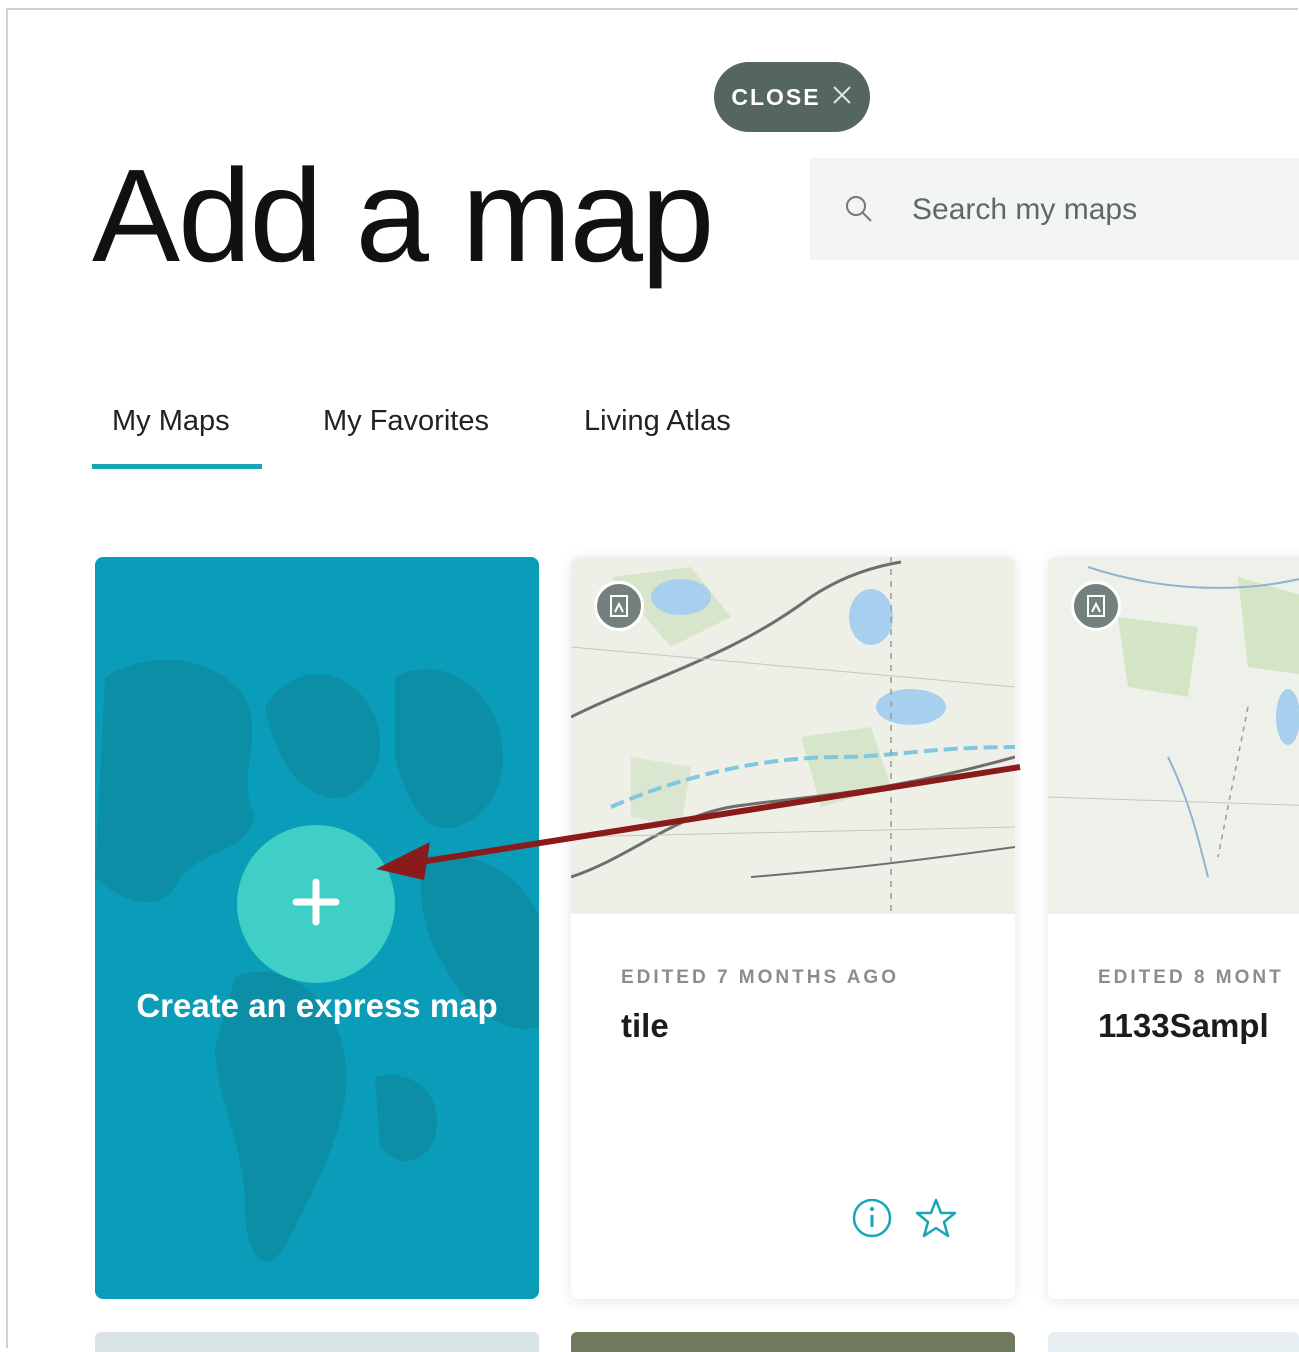 This screenshot has height=1352, width=1299. Describe the element at coordinates (842, 97) in the screenshot. I see `close-icon` at that location.